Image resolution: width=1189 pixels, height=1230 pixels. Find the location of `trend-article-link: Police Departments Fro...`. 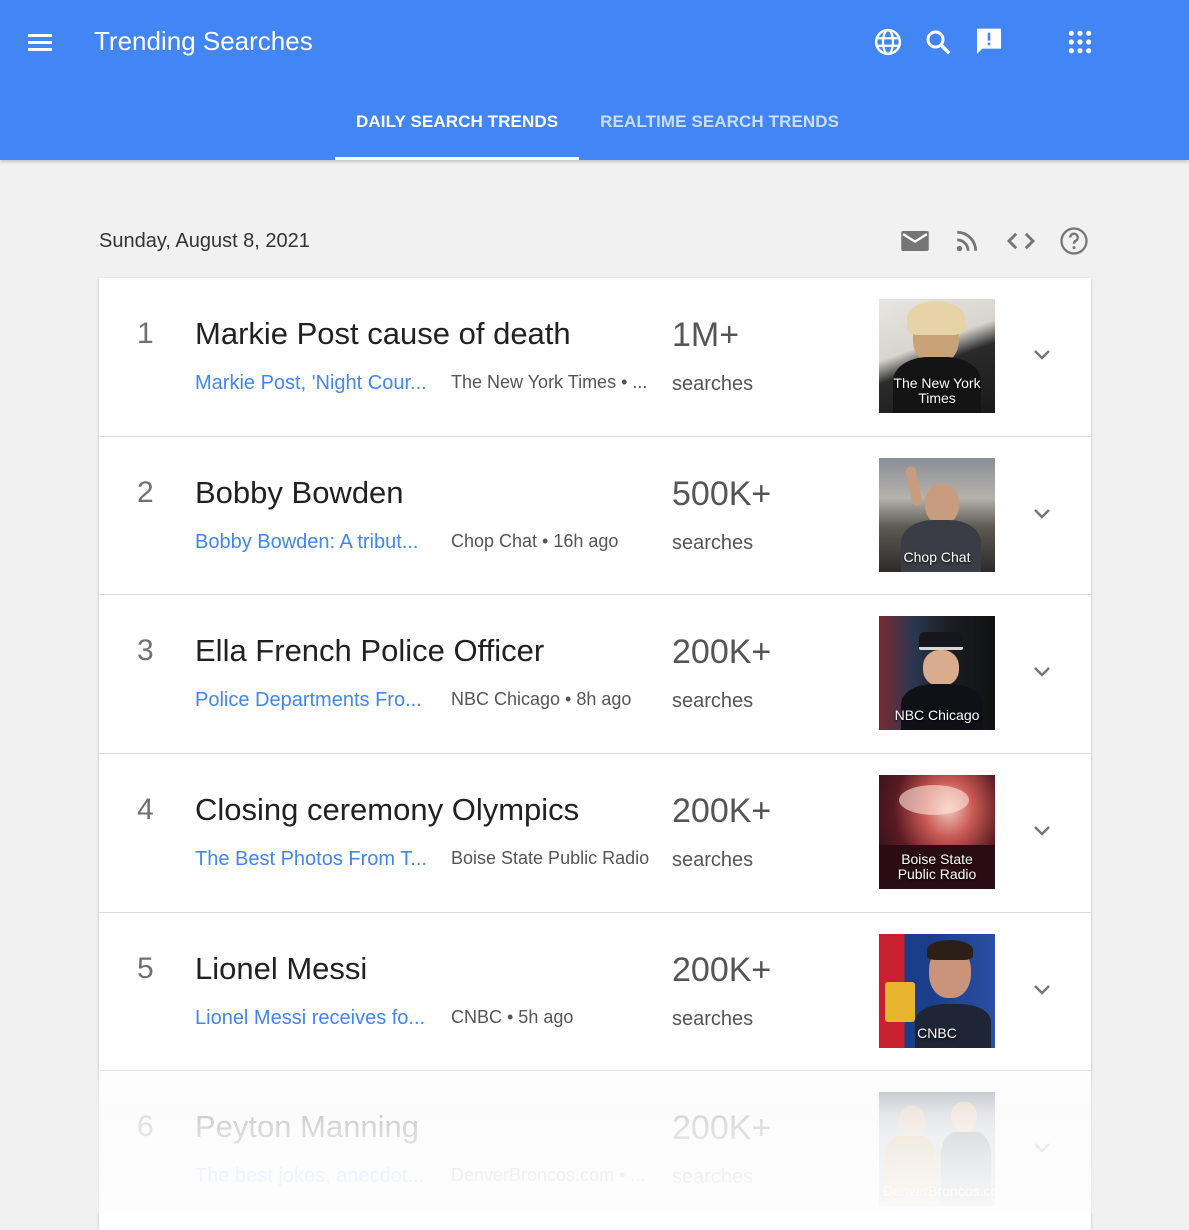

trend-article-link: Police Departments Fro... is located at coordinates (308, 700).